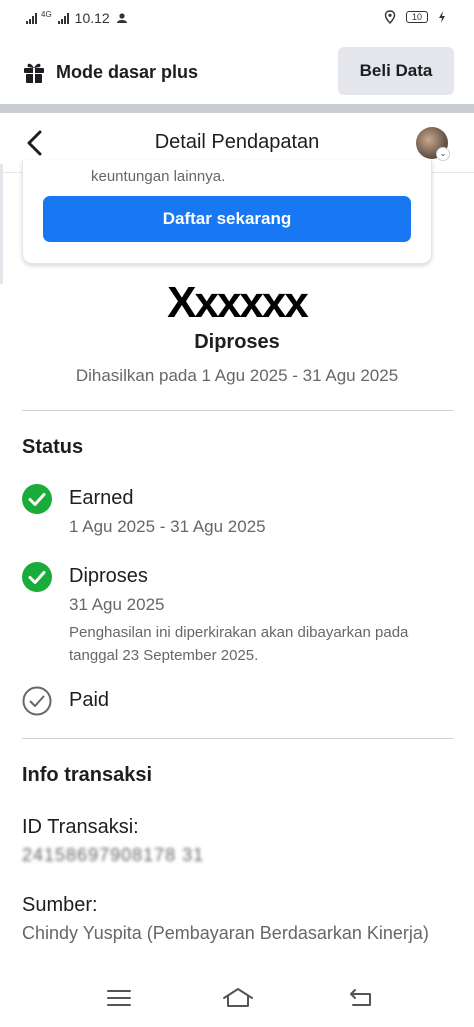  Describe the element at coordinates (127, 71) in the screenshot. I see `mode-title: Mode dasar plus` at that location.